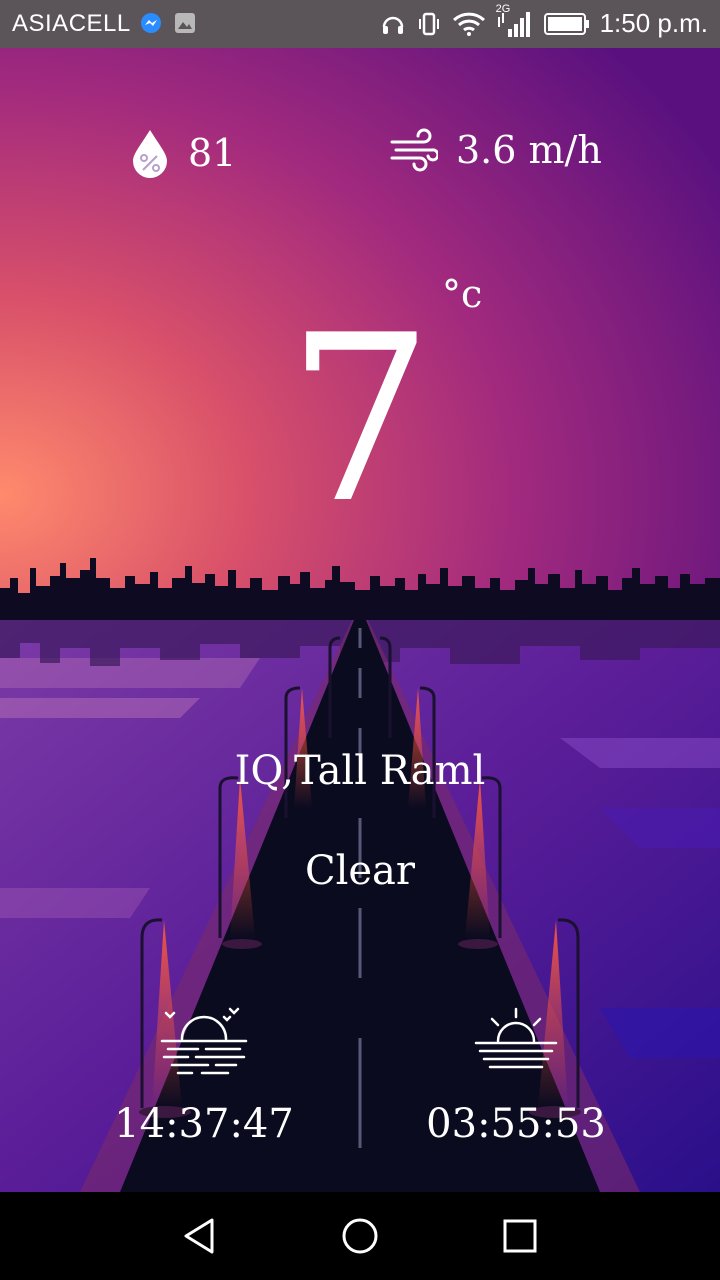 Image resolution: width=720 pixels, height=1280 pixels. What do you see at coordinates (516, 1038) in the screenshot?
I see `sunrise-icon` at bounding box center [516, 1038].